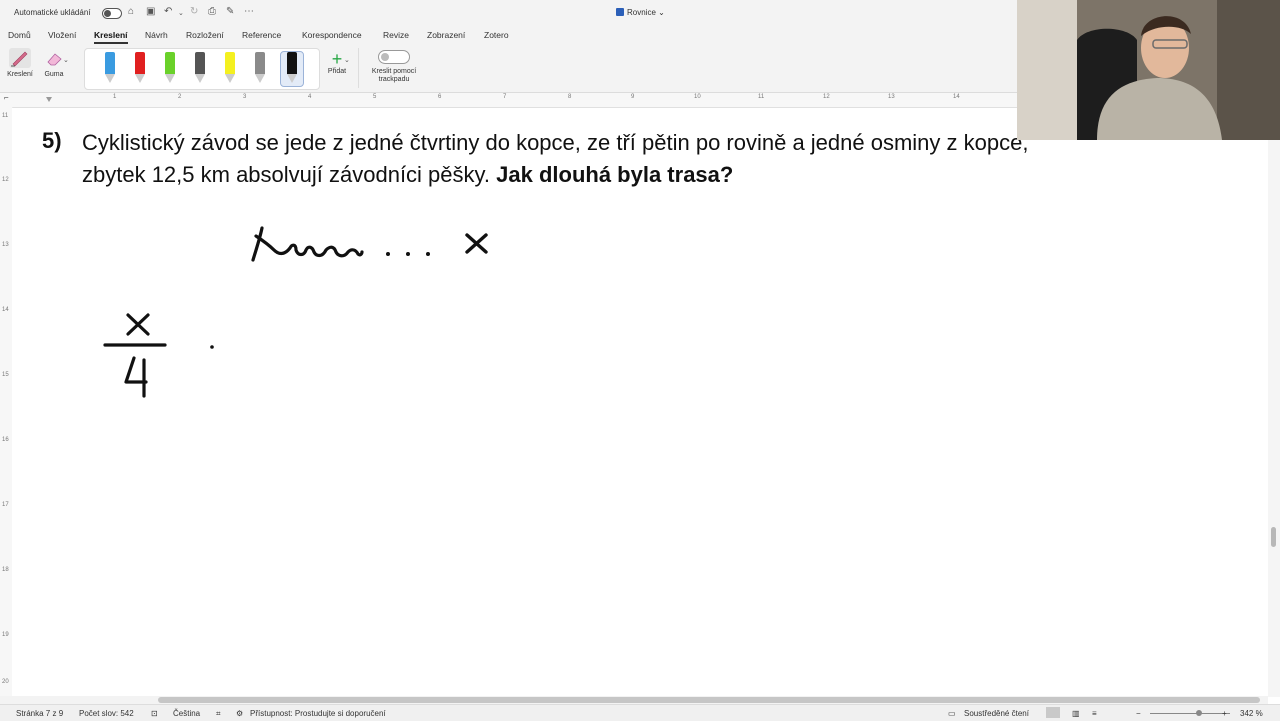 This screenshot has height=721, width=1280. Describe the element at coordinates (476, 243) in the screenshot. I see `ink-x-variable` at that location.